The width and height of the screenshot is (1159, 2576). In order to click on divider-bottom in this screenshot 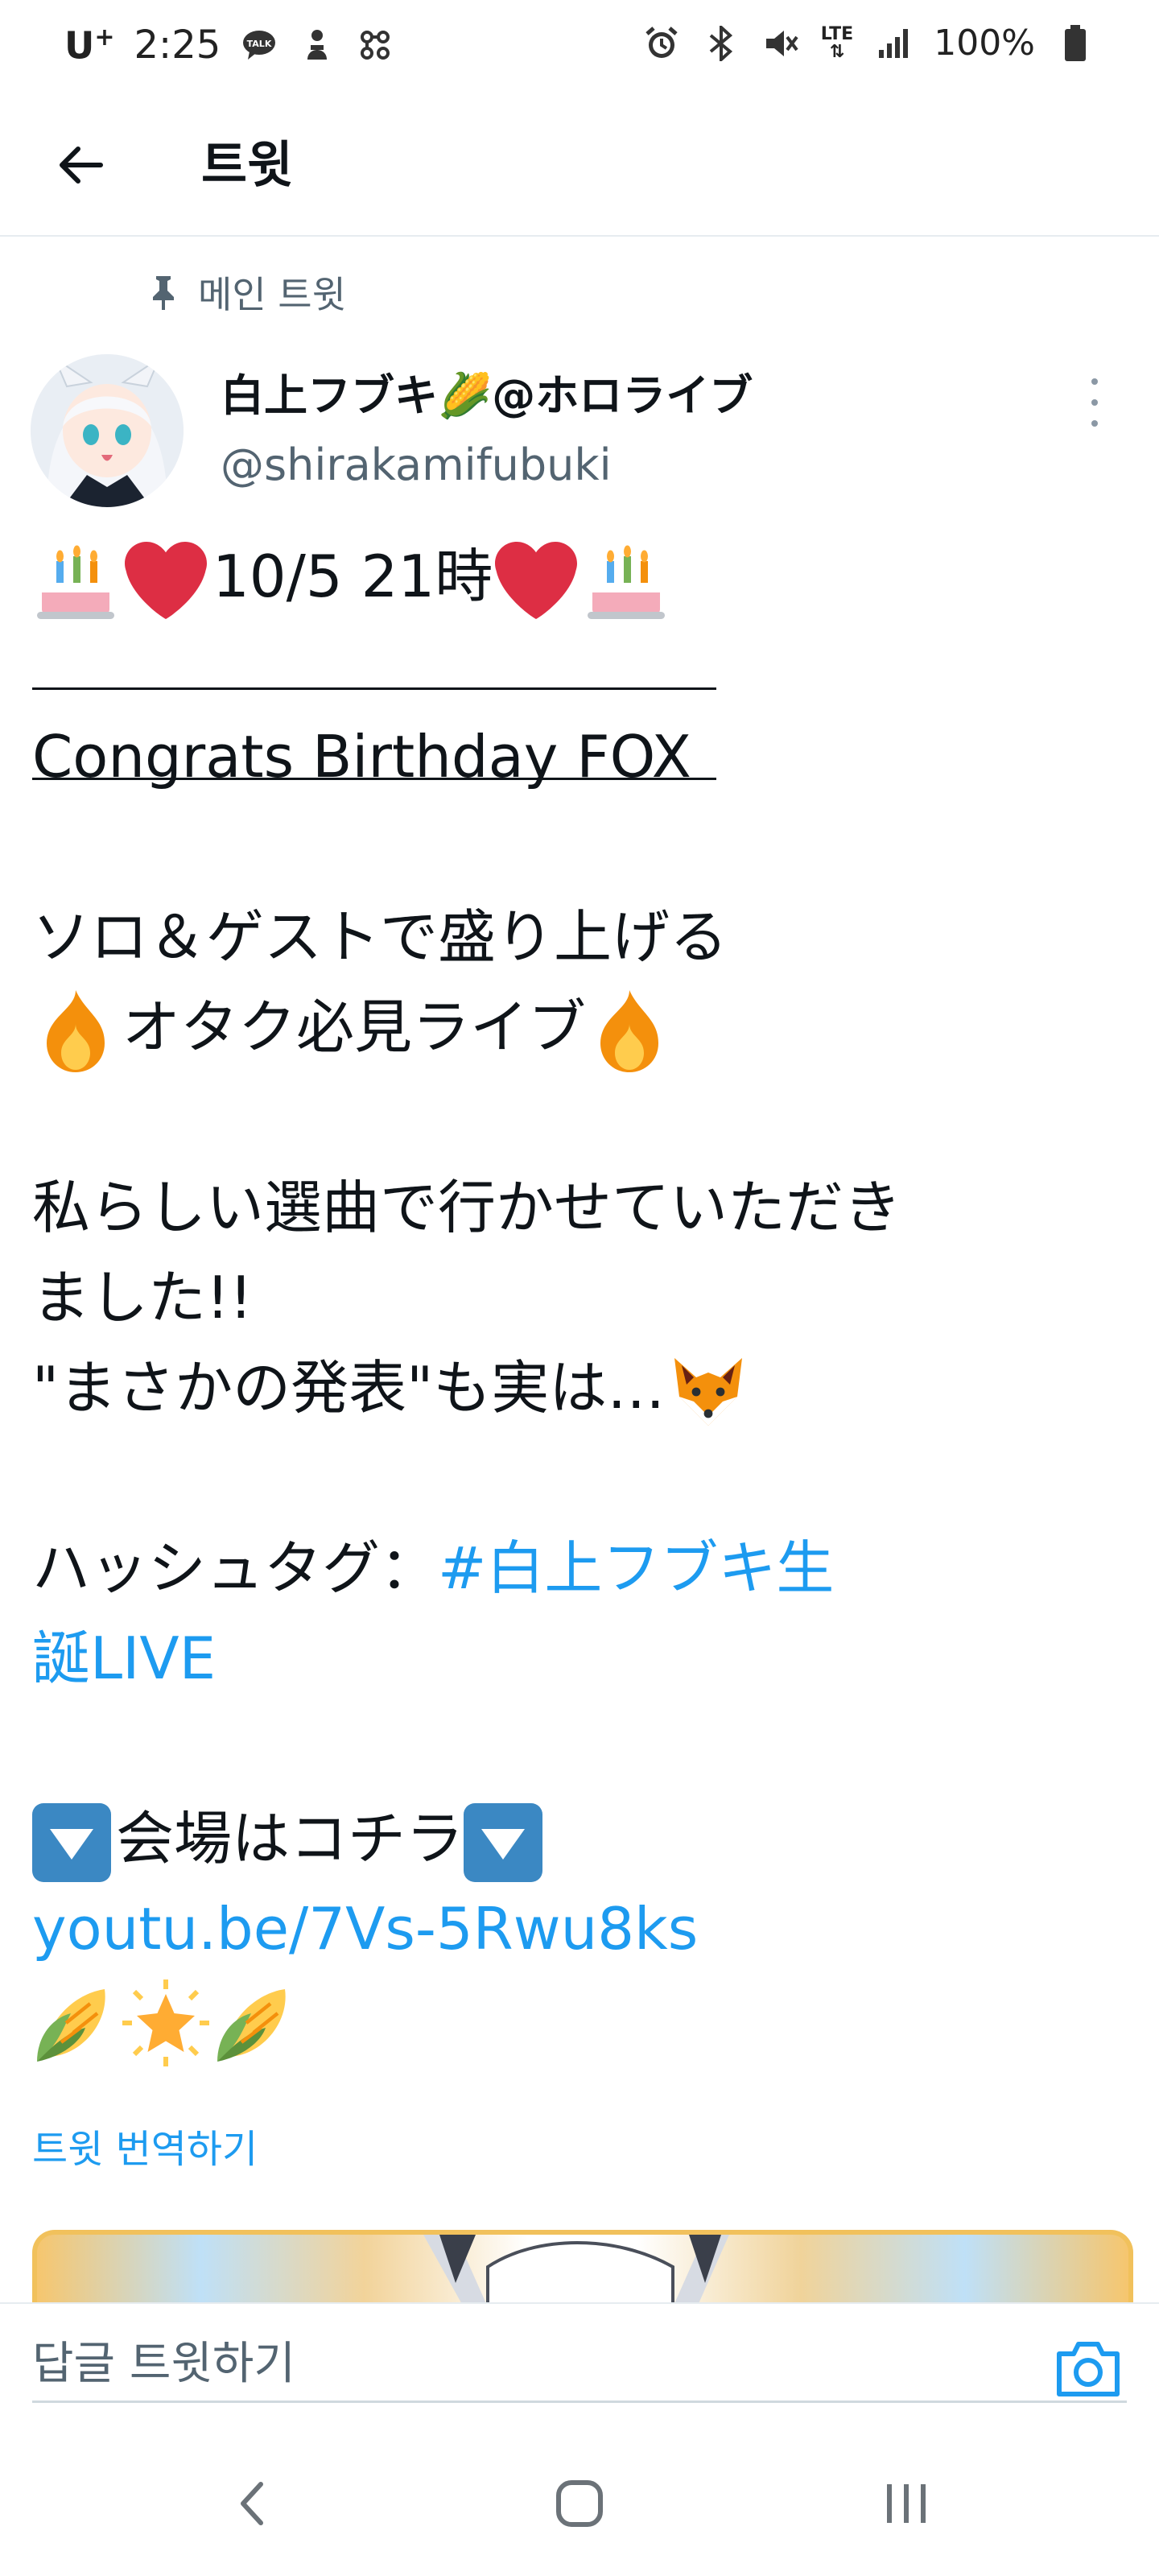, I will do `click(374, 779)`.